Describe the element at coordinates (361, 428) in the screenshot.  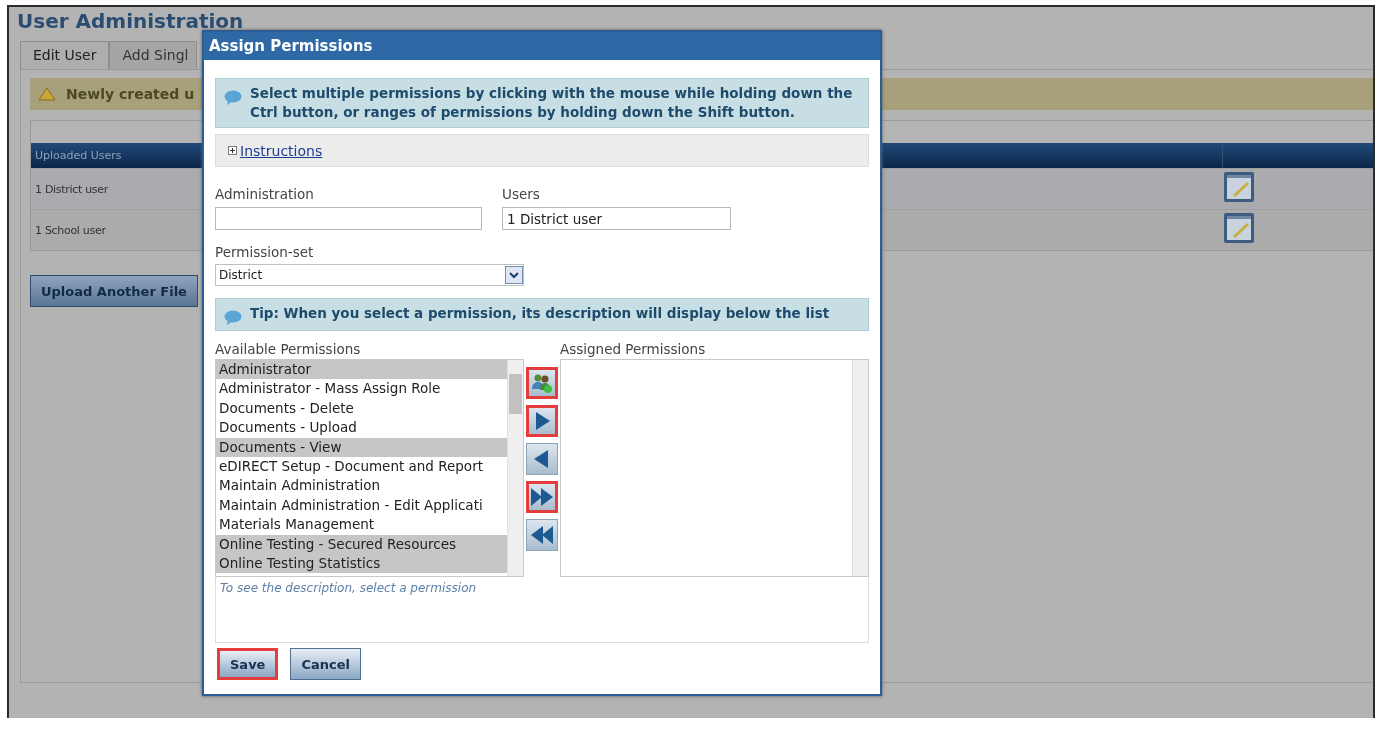
I see `list-item: Documents - Upload` at that location.